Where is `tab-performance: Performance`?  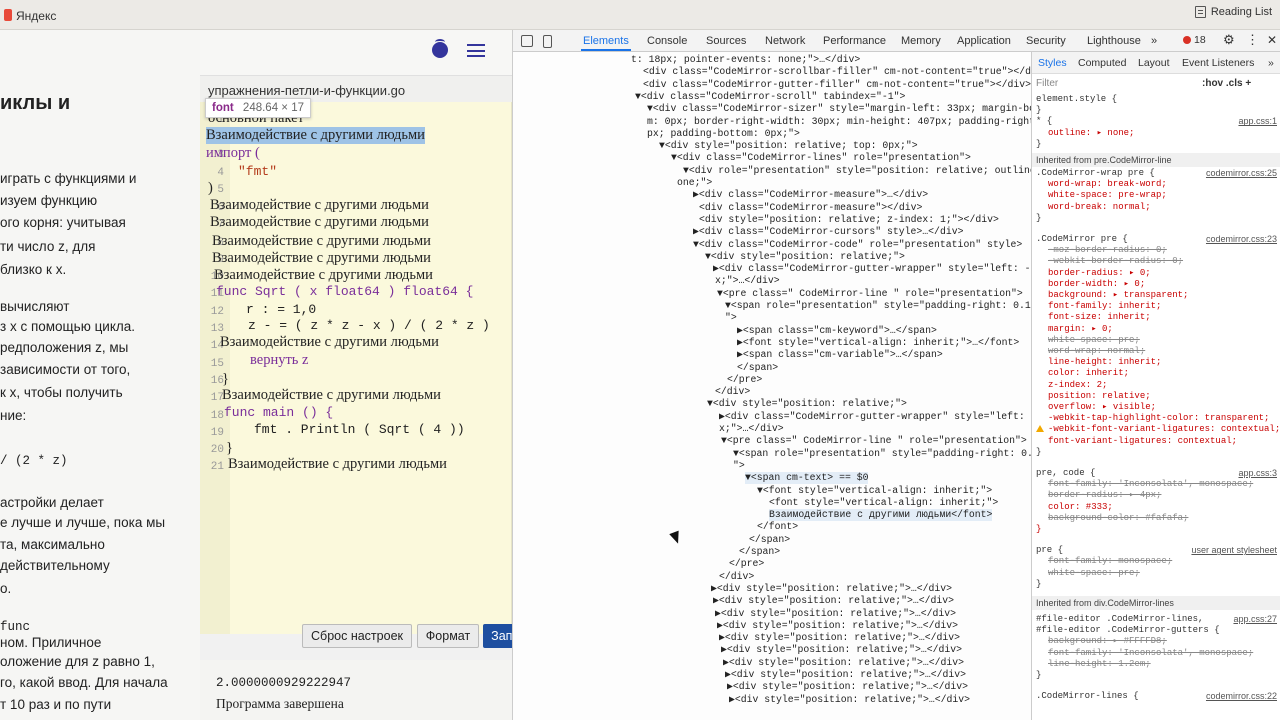 tab-performance: Performance is located at coordinates (854, 41).